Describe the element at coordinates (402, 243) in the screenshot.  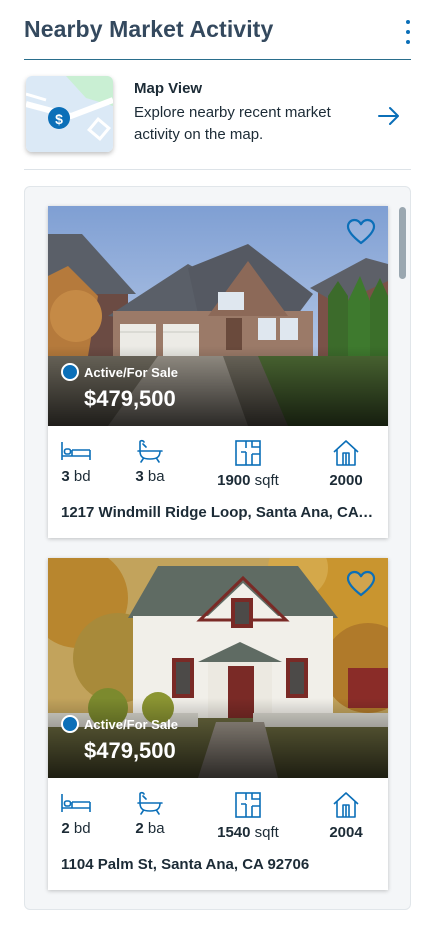
I see `scrollbar-thumb` at that location.